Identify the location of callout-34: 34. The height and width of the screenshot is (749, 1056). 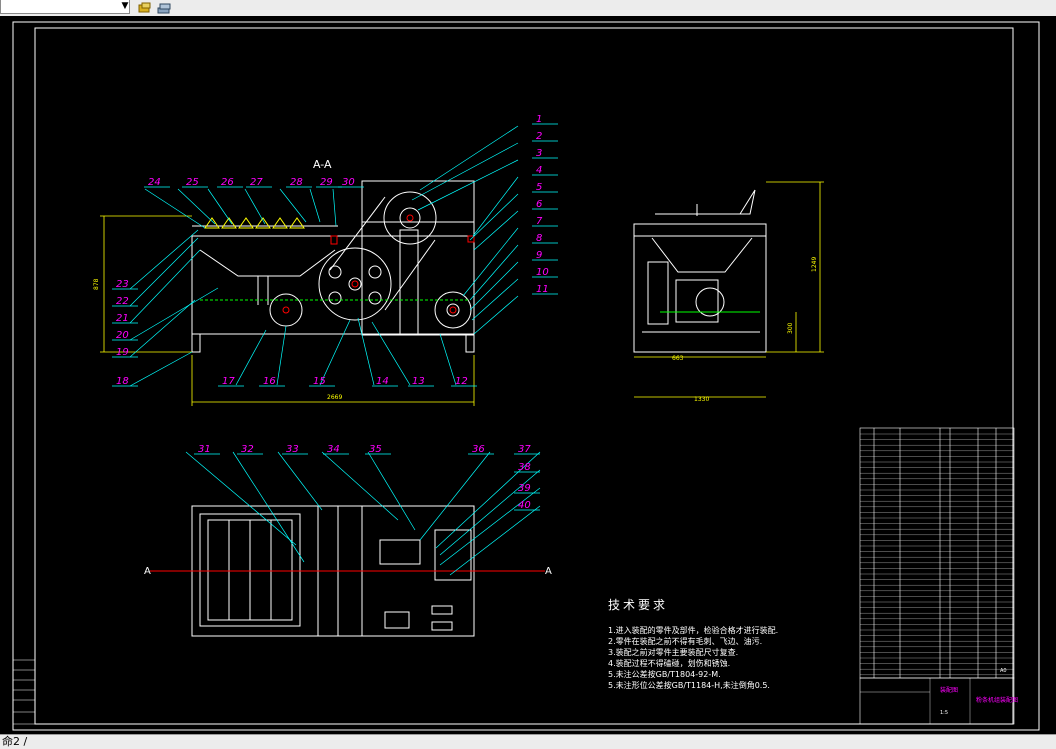
(333, 449).